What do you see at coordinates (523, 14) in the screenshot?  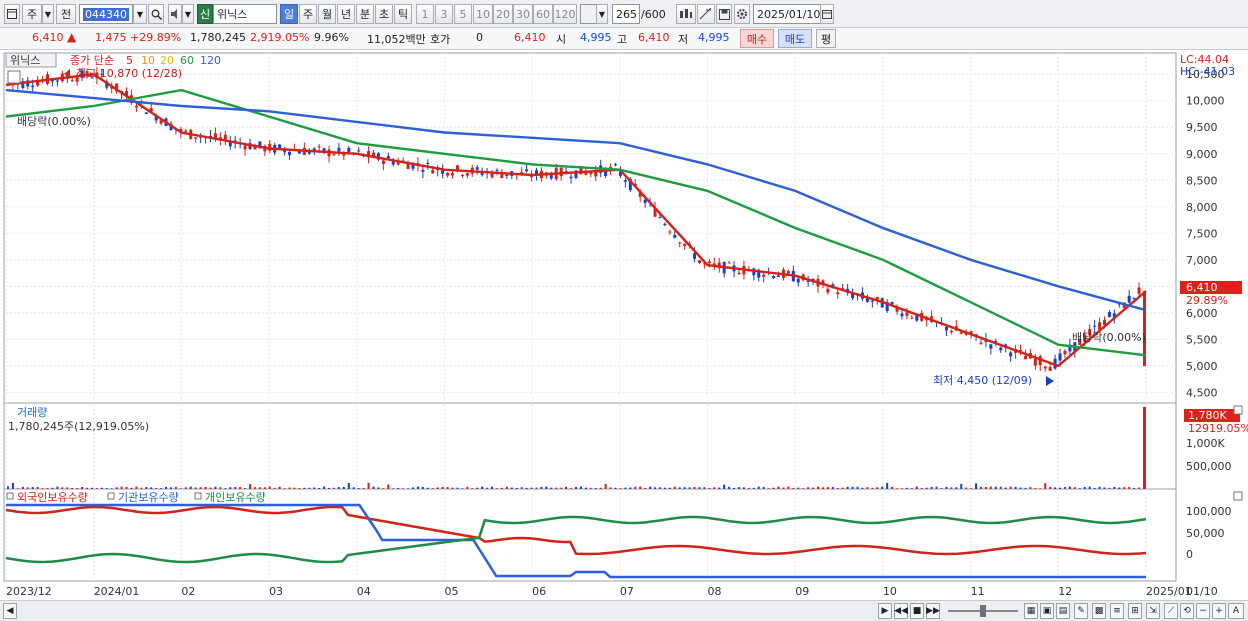 I see `interval-30: 30` at bounding box center [523, 14].